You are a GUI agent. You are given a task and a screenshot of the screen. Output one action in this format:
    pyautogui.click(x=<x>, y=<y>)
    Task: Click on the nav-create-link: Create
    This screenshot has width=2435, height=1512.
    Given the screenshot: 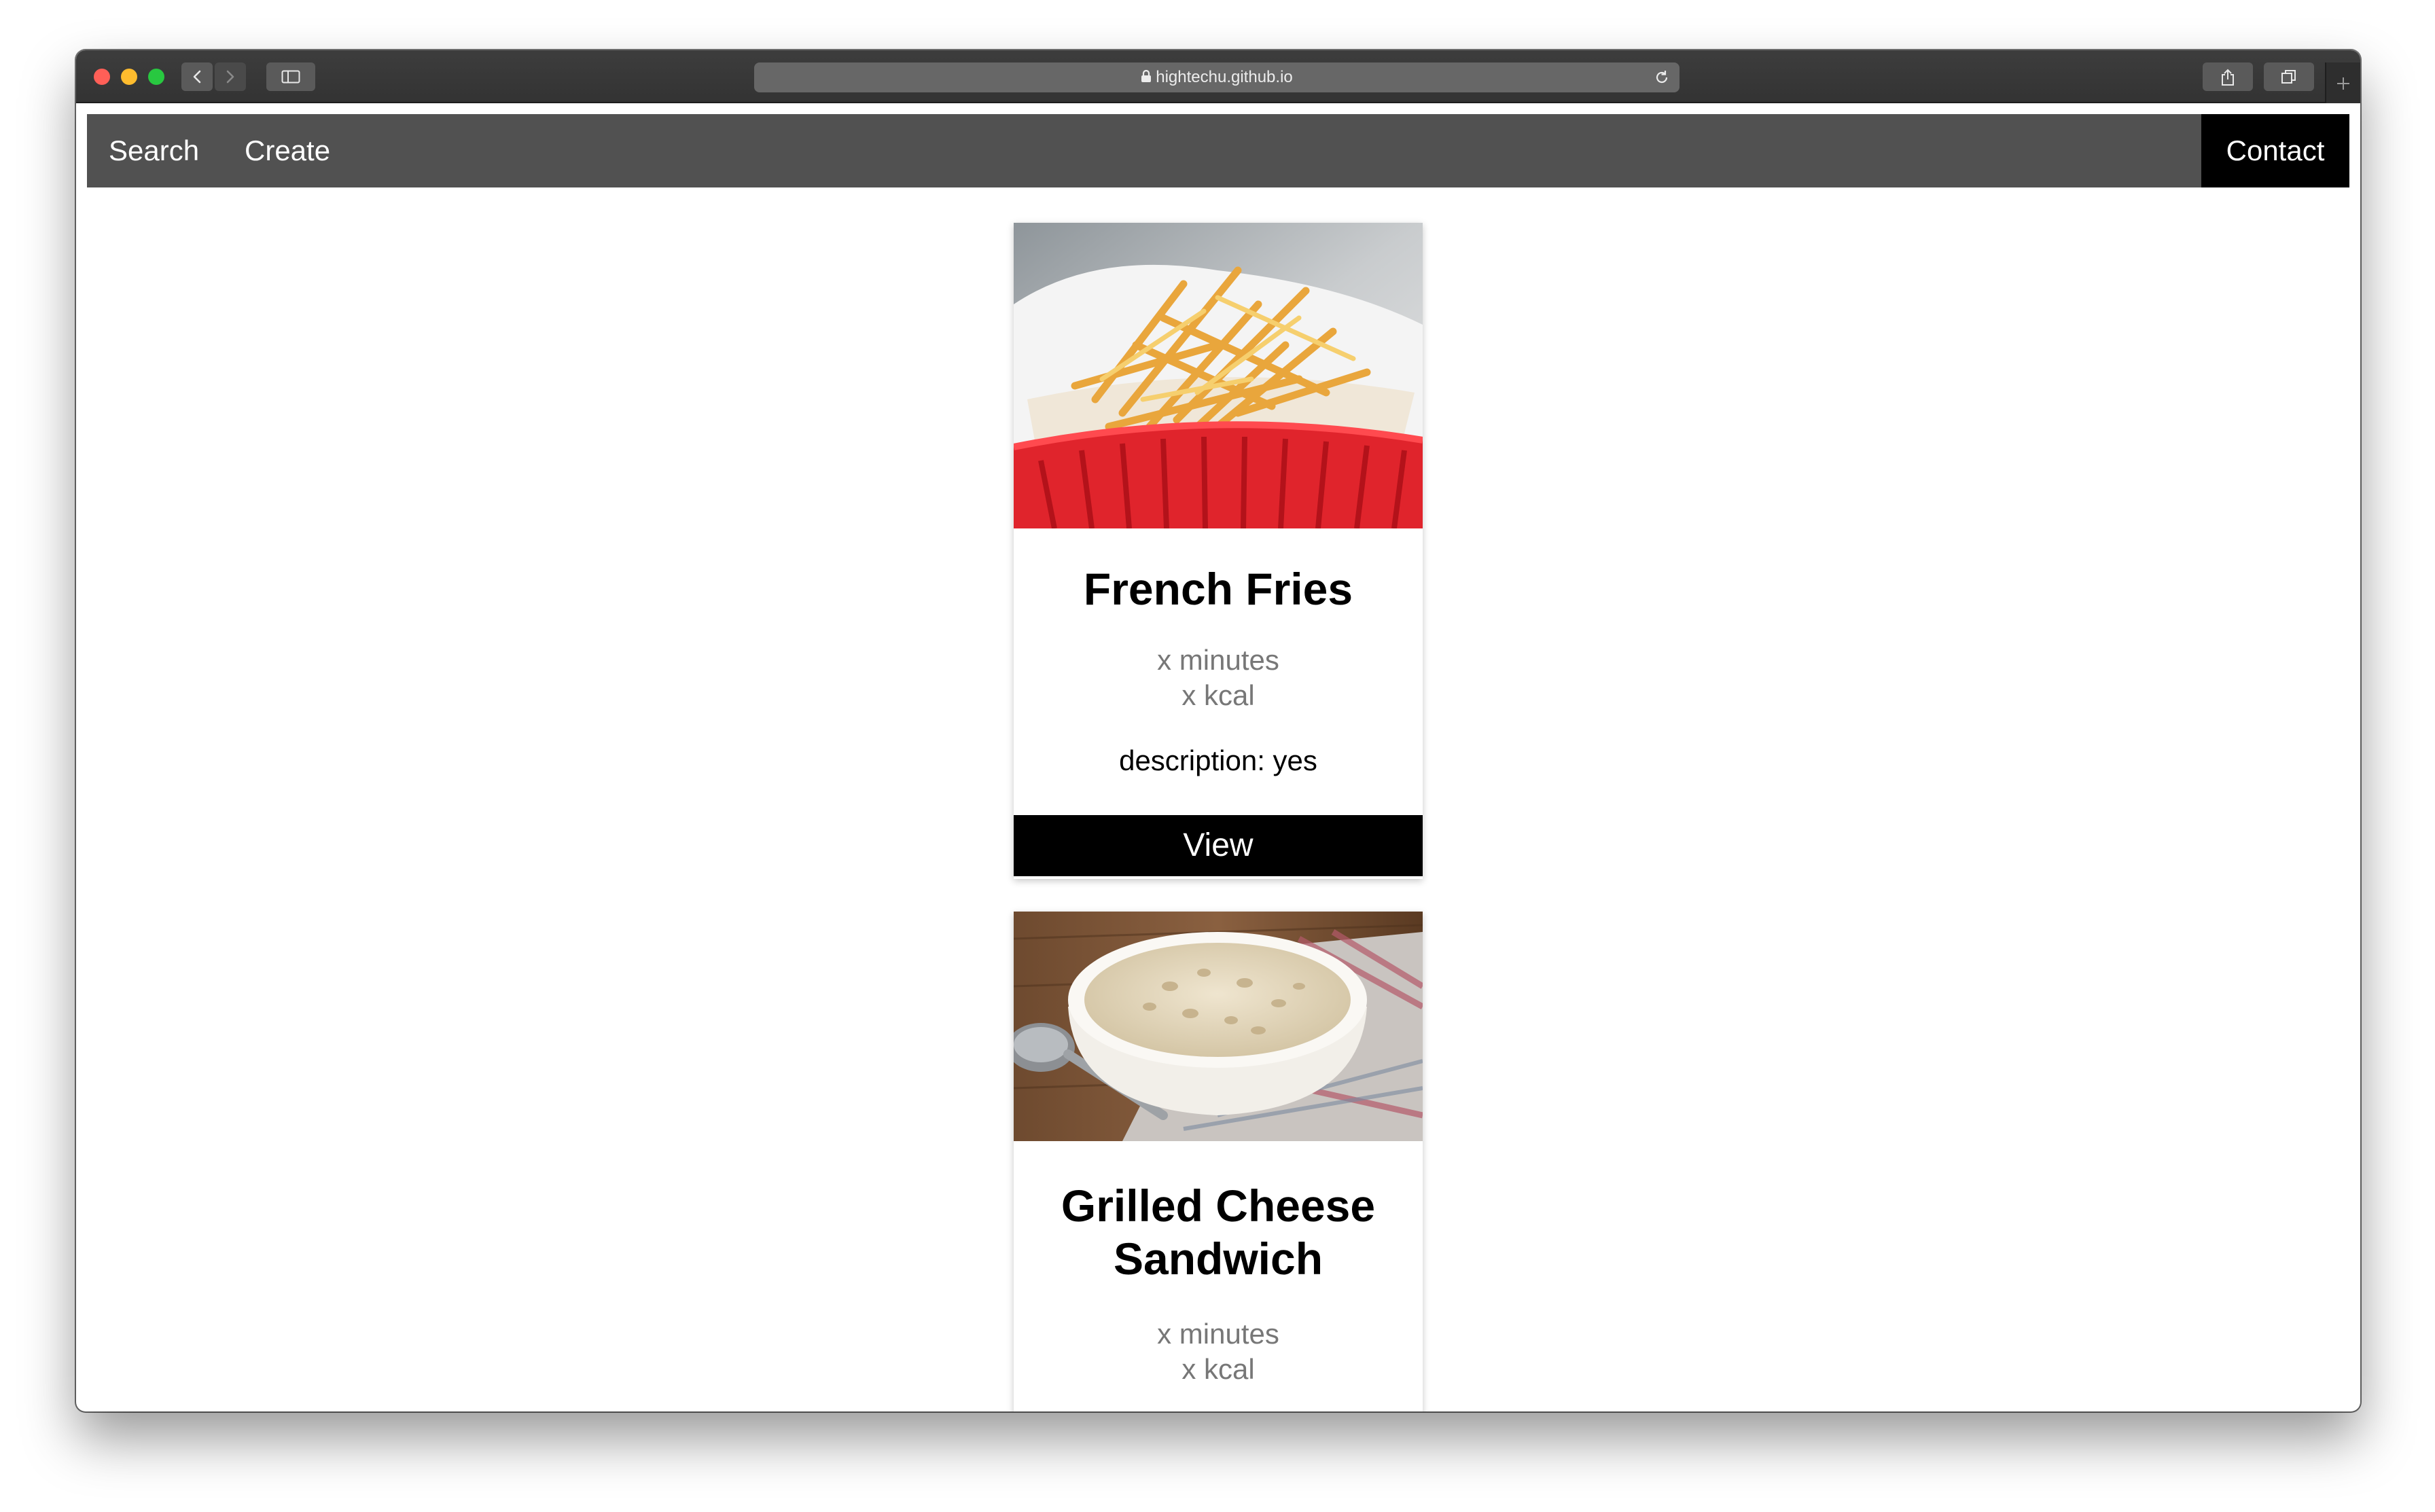 What is the action you would take?
    pyautogui.click(x=287, y=150)
    